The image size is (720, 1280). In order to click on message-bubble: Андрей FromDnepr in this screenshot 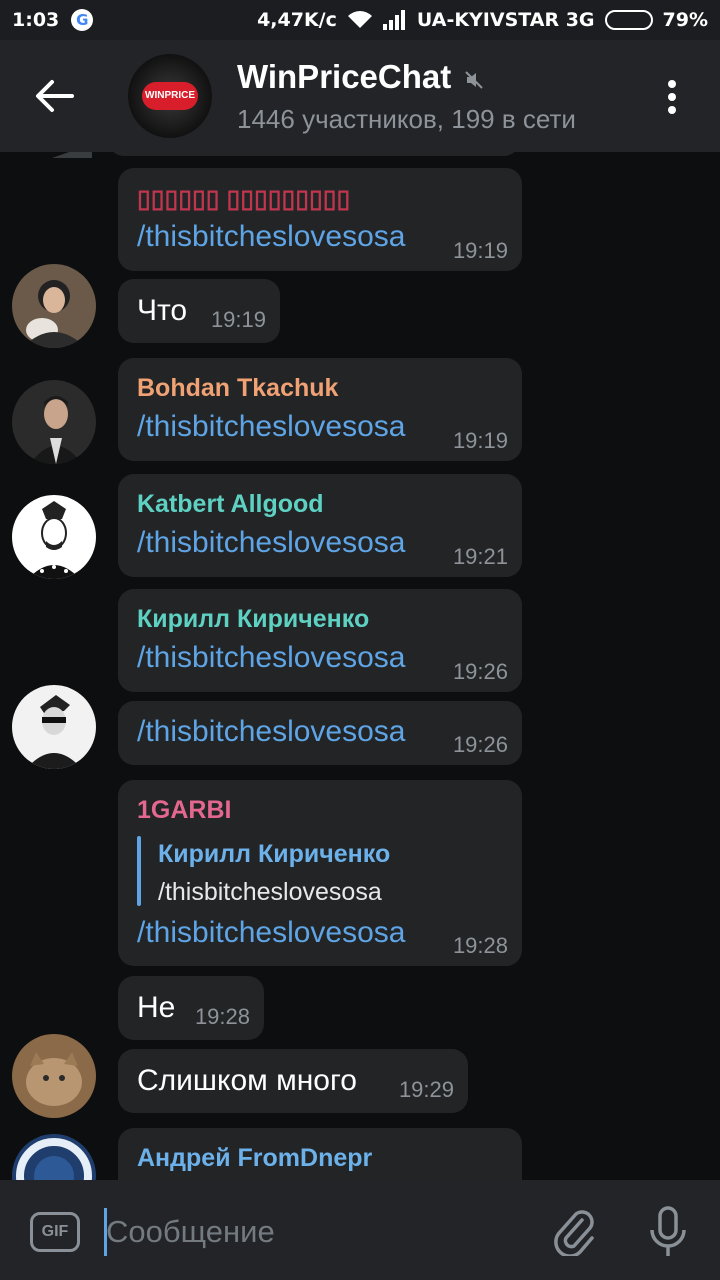, I will do `click(320, 1154)`.